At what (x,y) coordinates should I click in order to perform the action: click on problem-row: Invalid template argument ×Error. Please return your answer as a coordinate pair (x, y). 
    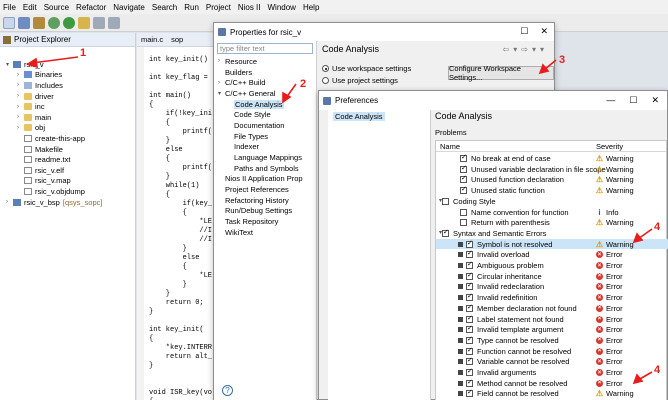
    Looking at the image, I should click on (552, 329).